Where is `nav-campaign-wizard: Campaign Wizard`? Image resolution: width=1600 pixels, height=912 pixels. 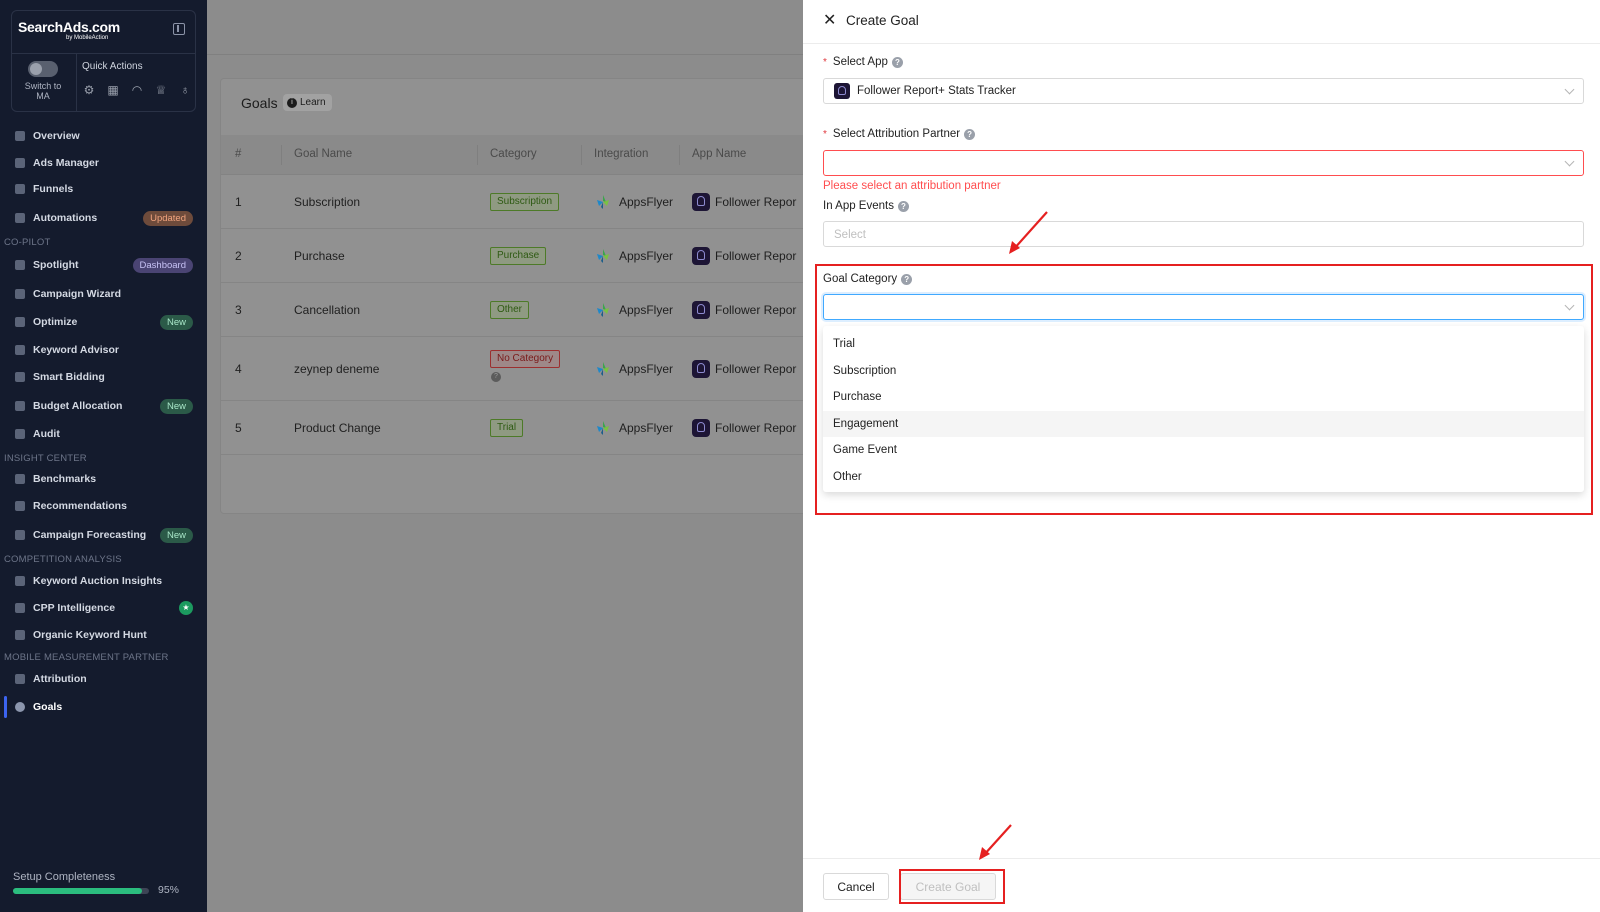
nav-campaign-wizard: Campaign Wizard is located at coordinates (103, 294).